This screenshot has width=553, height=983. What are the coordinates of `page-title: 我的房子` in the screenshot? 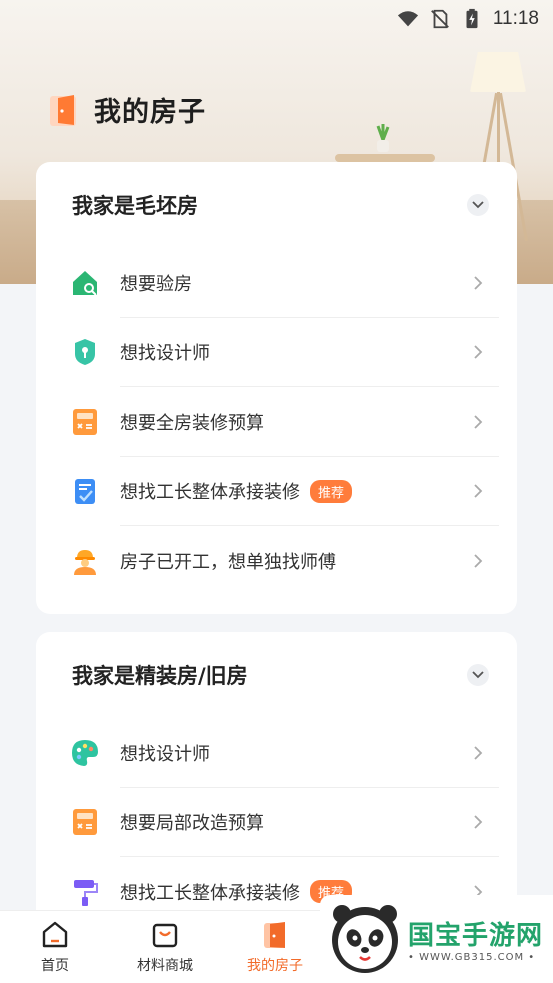 It's located at (150, 112).